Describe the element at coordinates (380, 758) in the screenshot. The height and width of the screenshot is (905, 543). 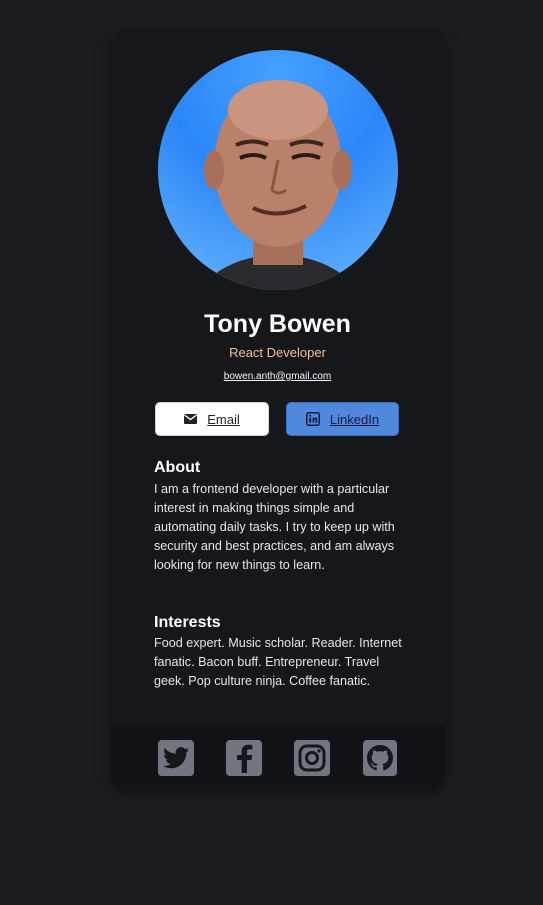
I see `github-icon` at that location.